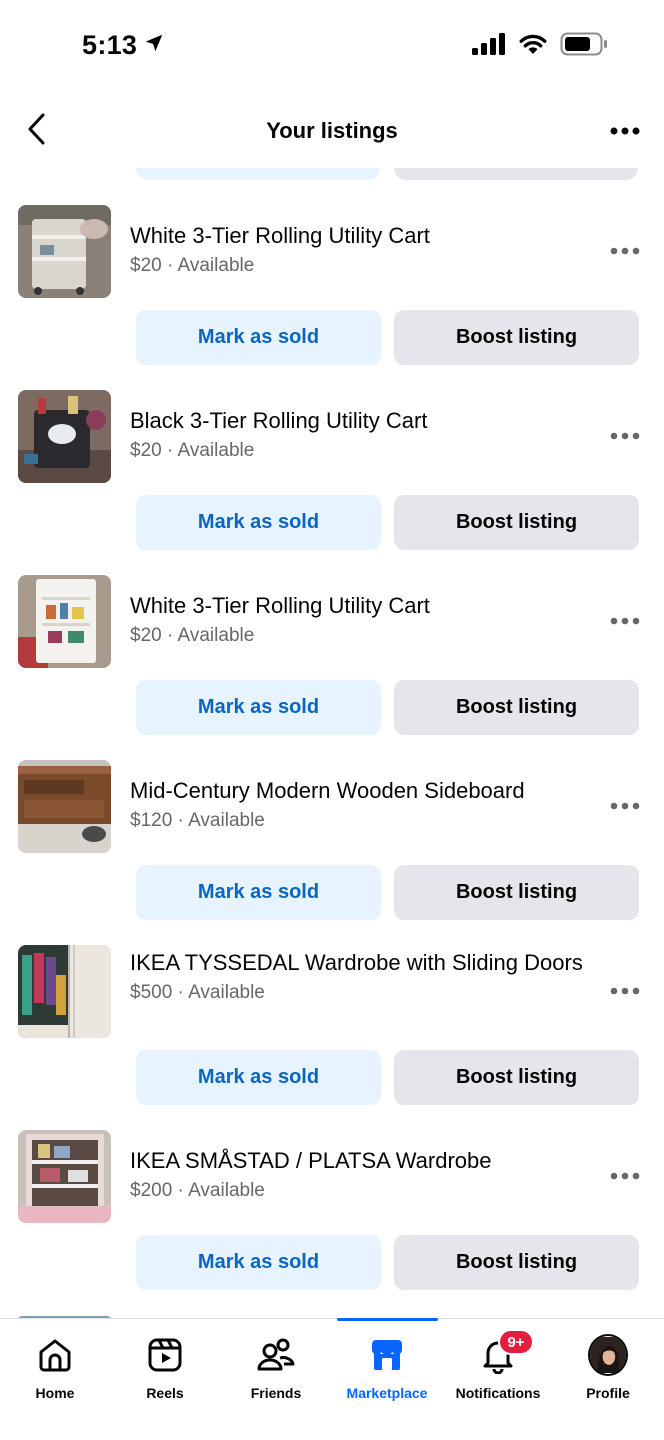 This screenshot has height=1440, width=664. I want to click on tab-label: Reels, so click(165, 1393).